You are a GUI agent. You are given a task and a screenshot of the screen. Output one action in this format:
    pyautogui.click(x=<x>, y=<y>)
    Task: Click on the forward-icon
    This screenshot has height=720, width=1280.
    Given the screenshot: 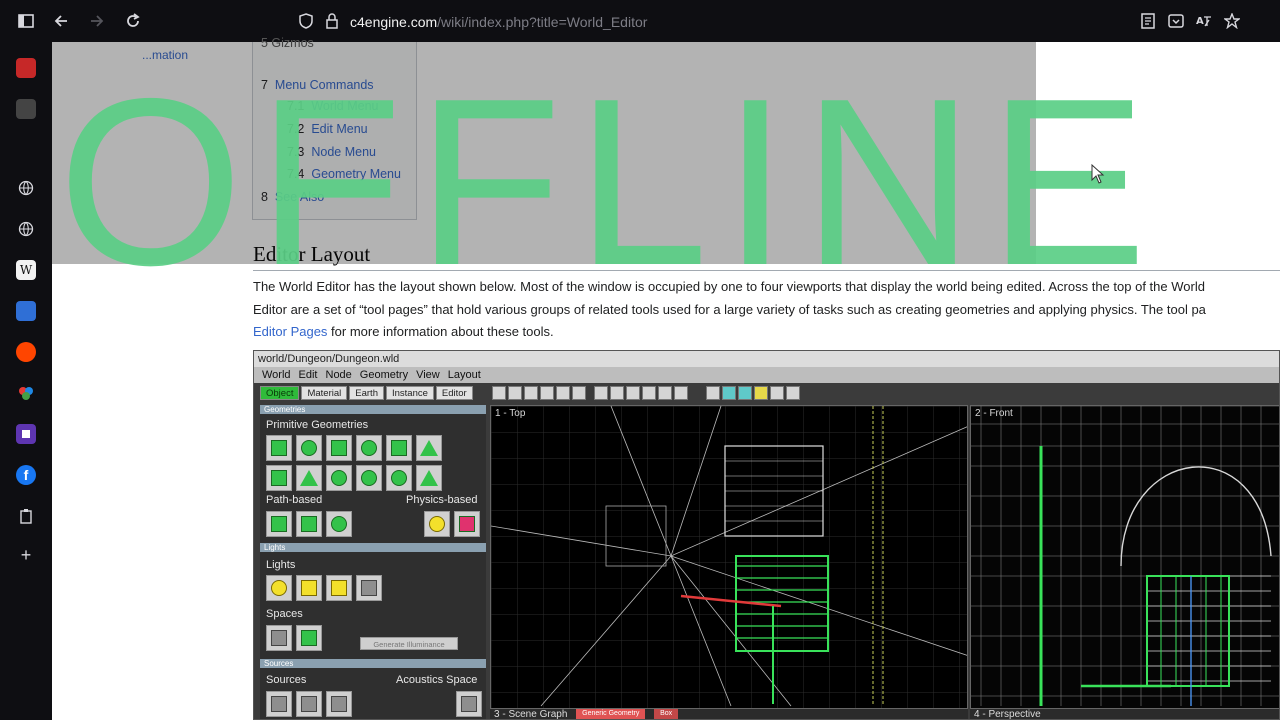 What is the action you would take?
    pyautogui.click(x=97, y=21)
    